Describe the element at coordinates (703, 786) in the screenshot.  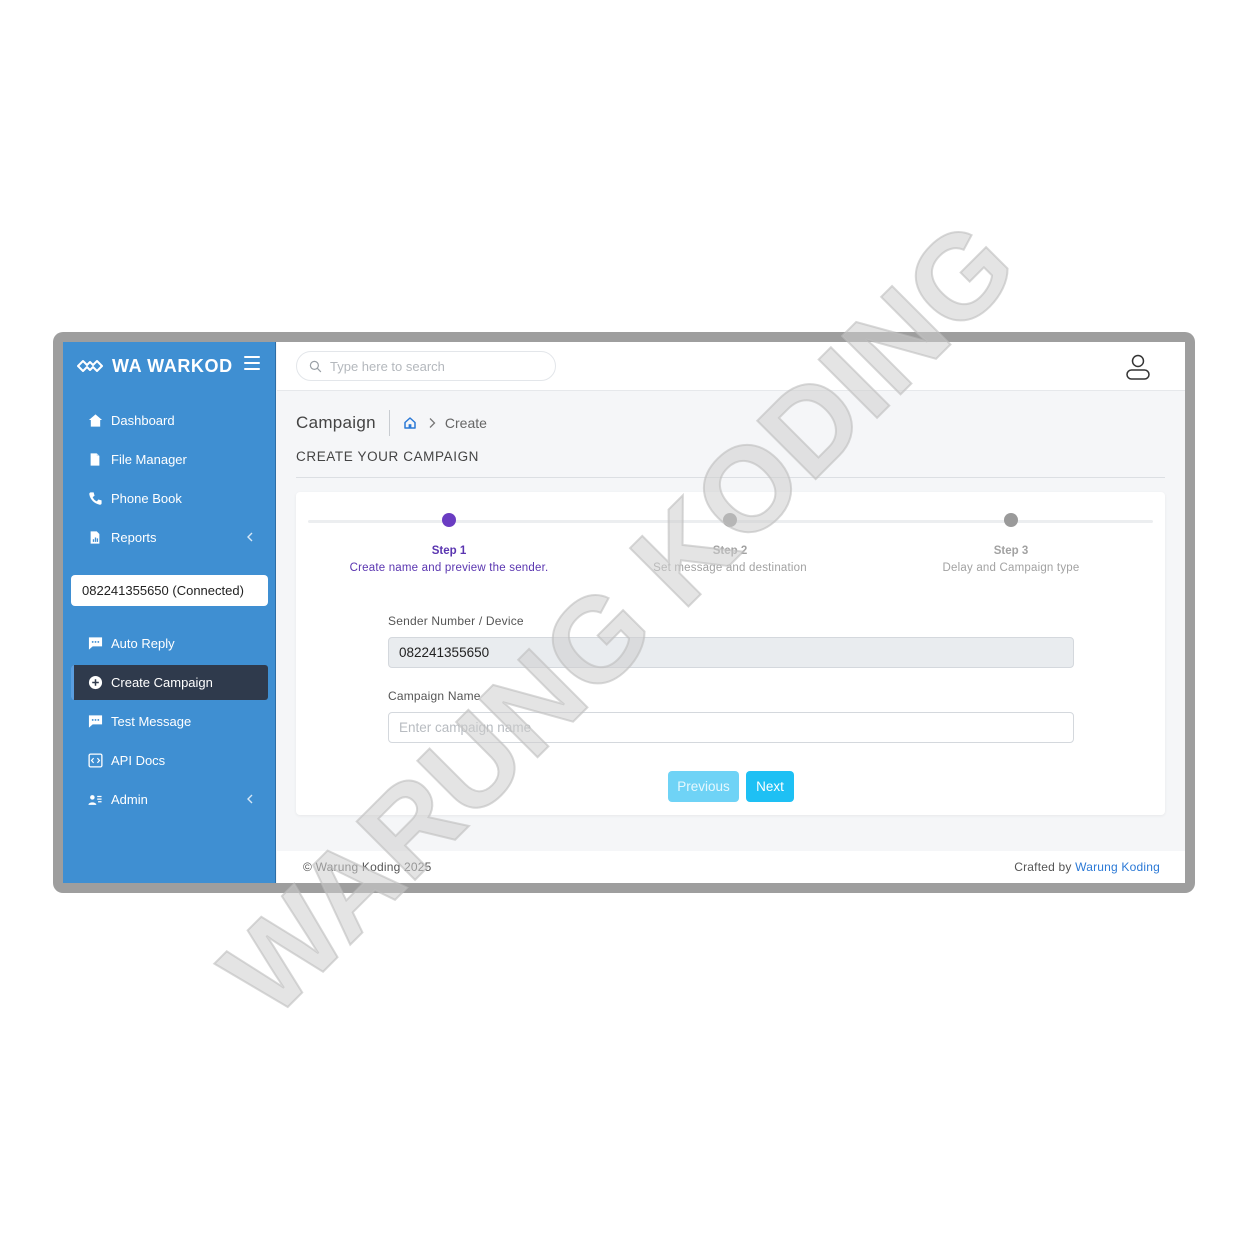
I see `previous-button: Previous` at that location.